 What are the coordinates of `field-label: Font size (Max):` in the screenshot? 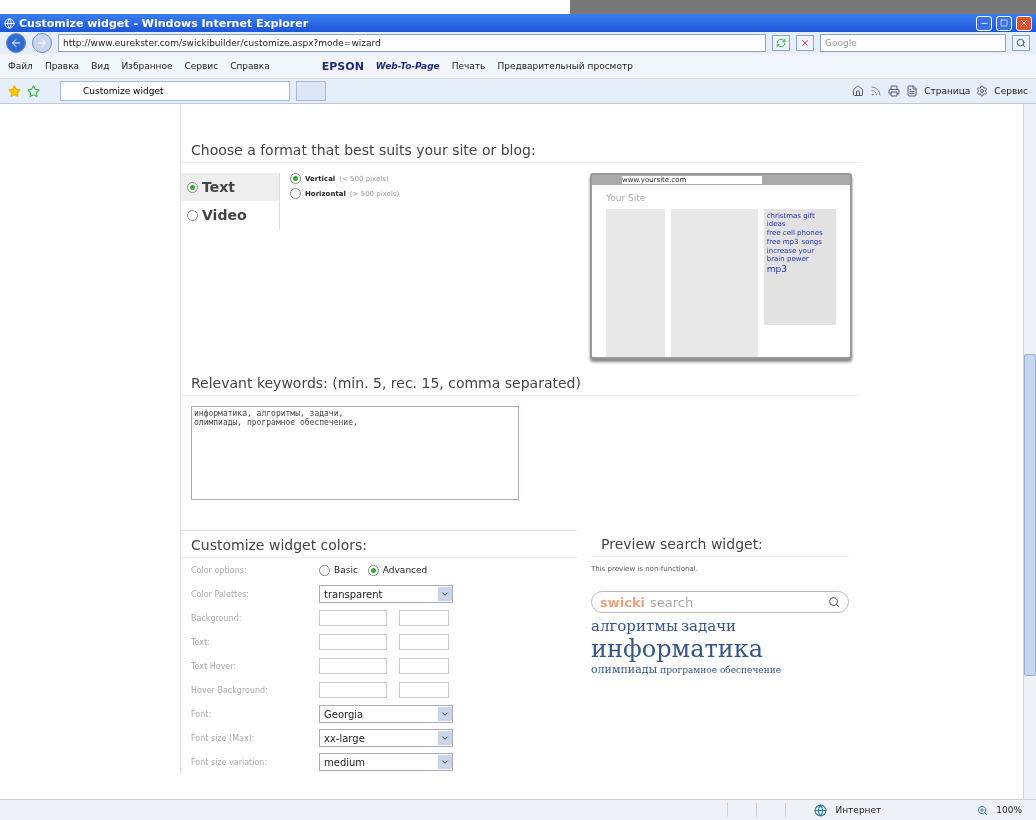 It's located at (223, 738).